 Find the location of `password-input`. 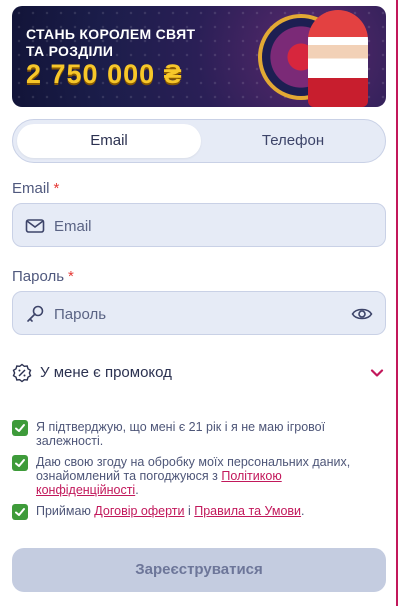

password-input is located at coordinates (199, 314).